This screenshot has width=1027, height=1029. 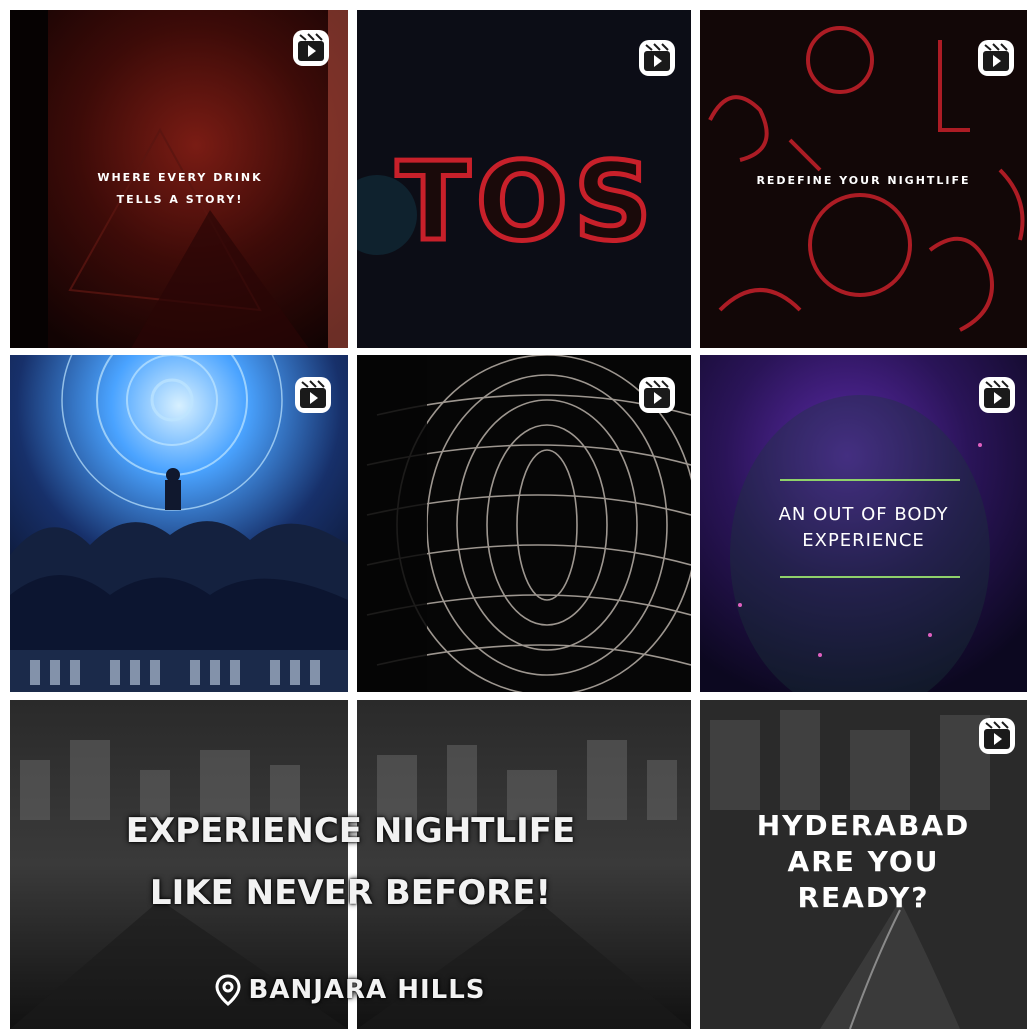 I want to click on reel-tile-wireframe-face, so click(x=524, y=523).